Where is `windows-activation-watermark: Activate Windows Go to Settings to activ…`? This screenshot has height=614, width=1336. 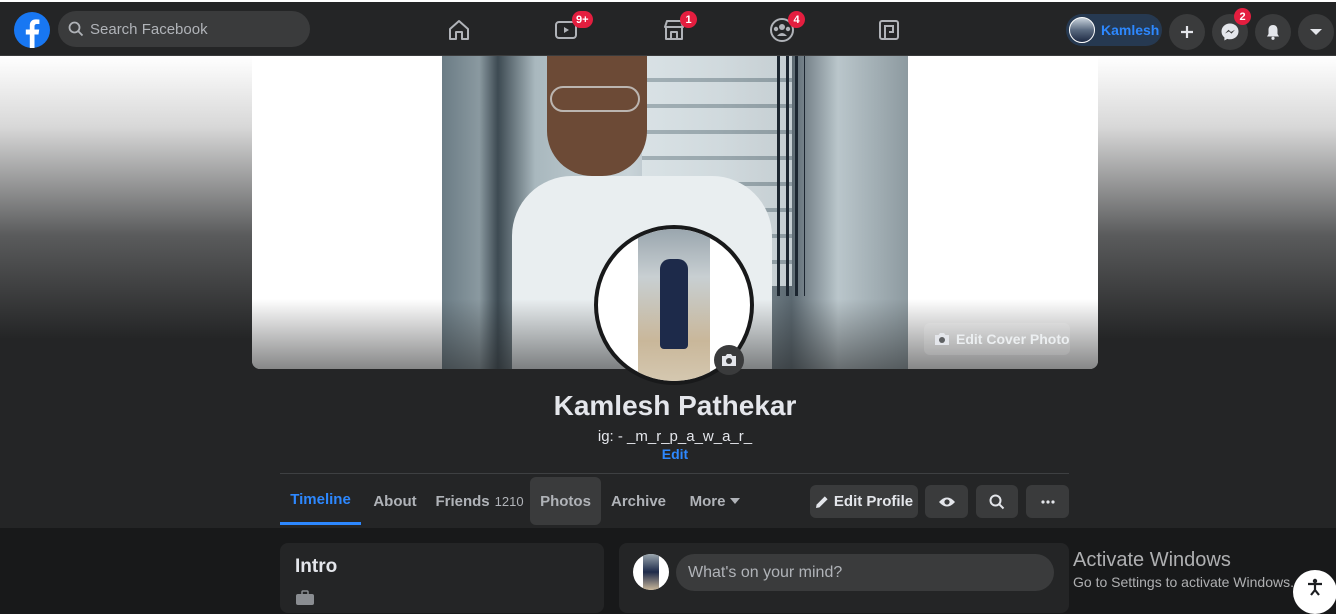
windows-activation-watermark: Activate Windows Go to Settings to activ… is located at coordinates (1183, 569).